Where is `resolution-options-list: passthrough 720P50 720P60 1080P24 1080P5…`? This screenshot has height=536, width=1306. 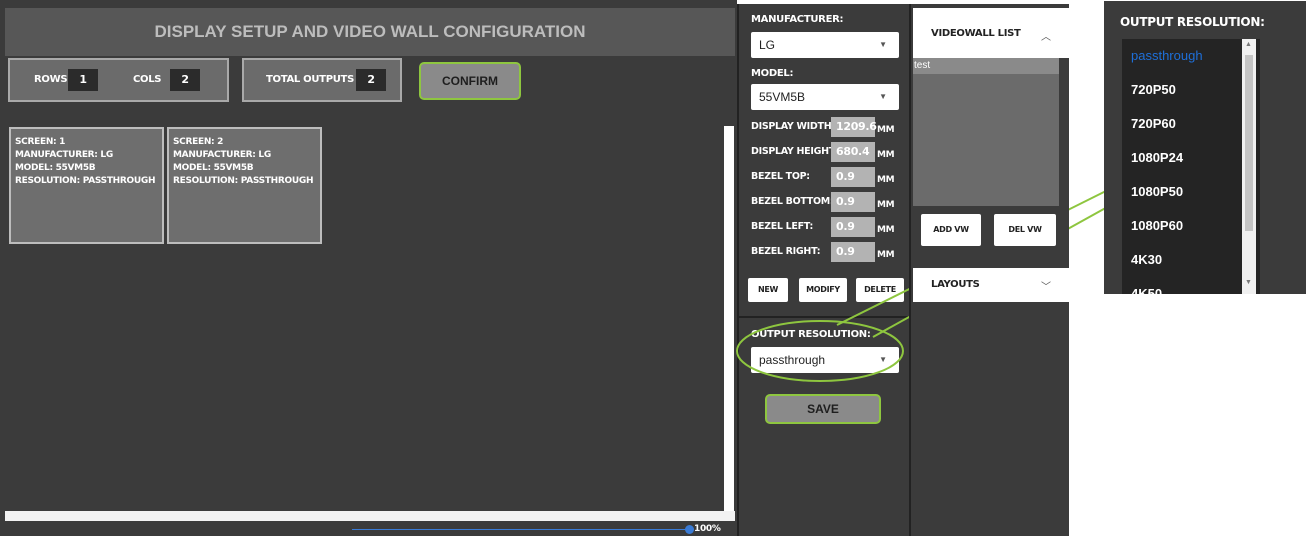 resolution-options-list: passthrough 720P50 720P60 1080P24 1080P5… is located at coordinates (1191, 166).